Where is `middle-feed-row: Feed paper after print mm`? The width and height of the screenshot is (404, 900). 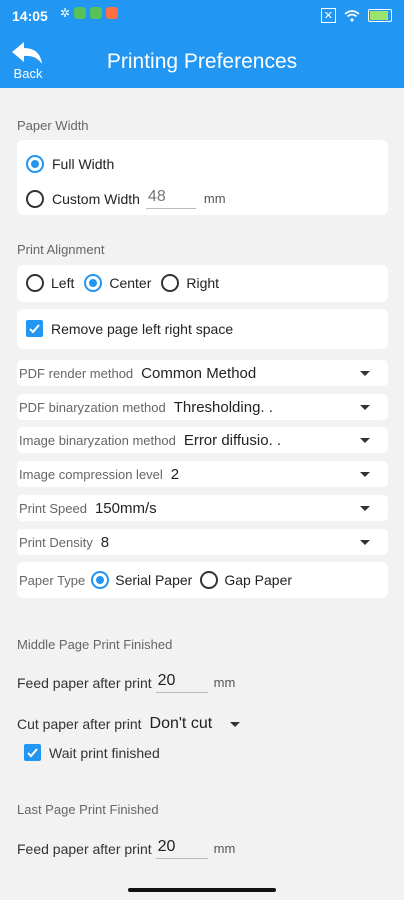 middle-feed-row: Feed paper after print mm is located at coordinates (126, 682).